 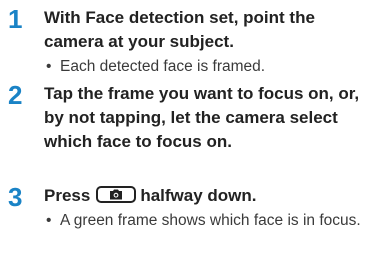 I want to click on step-note-text: Each detected face is framed., so click(x=163, y=66).